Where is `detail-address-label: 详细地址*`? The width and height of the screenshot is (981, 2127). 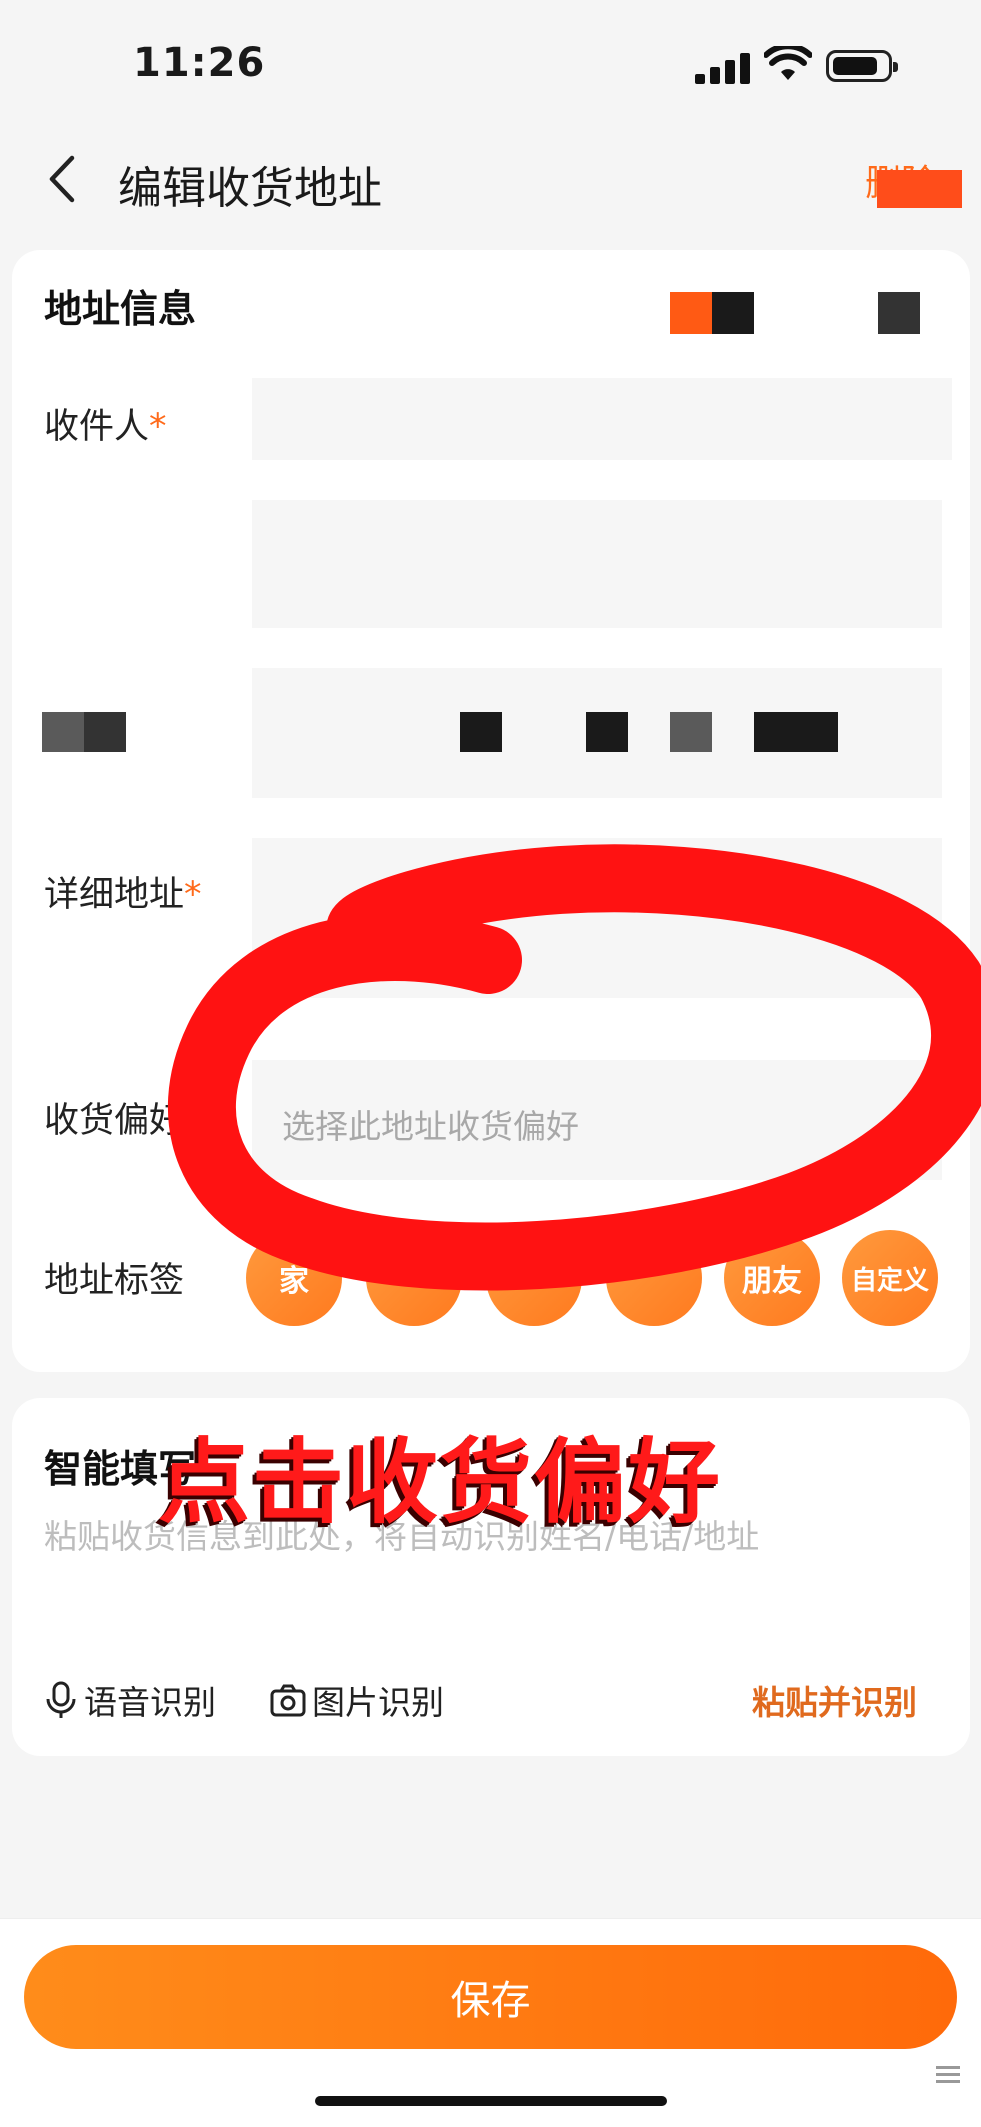
detail-address-label: 详细地址* is located at coordinates (123, 895).